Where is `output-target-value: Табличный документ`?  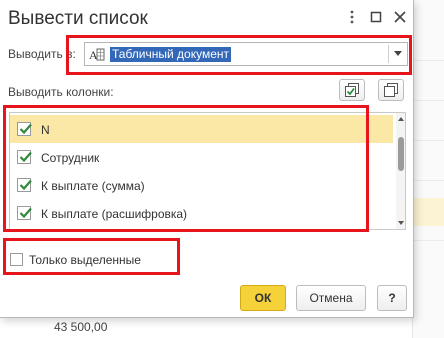
output-target-value: Табличный документ is located at coordinates (171, 54).